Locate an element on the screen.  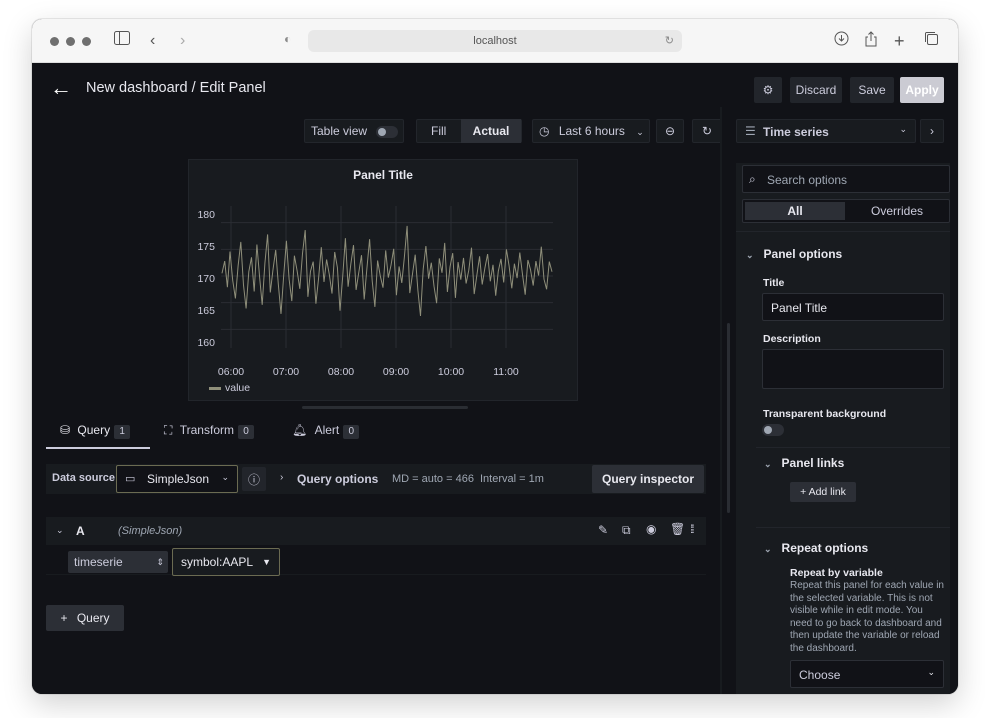
visualization-value: Time series is located at coordinates (796, 132).